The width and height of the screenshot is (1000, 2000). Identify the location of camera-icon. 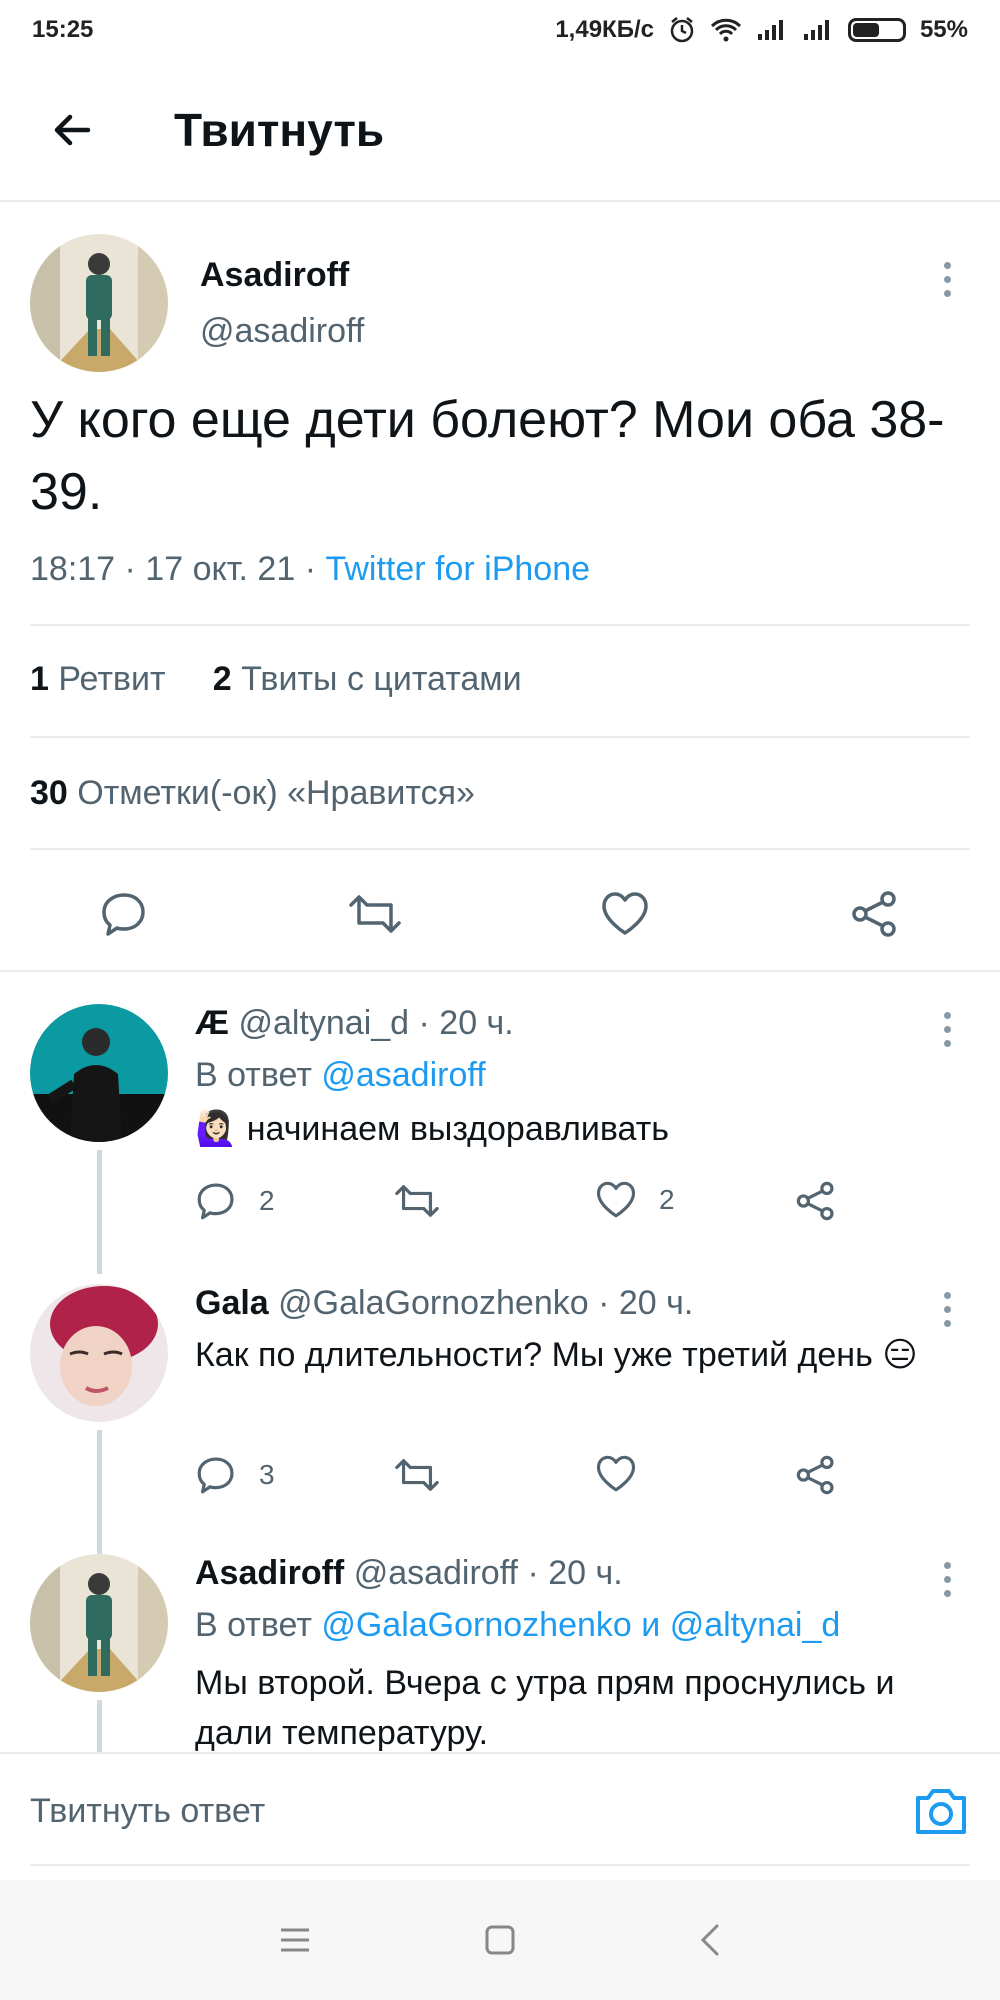
(941, 1811).